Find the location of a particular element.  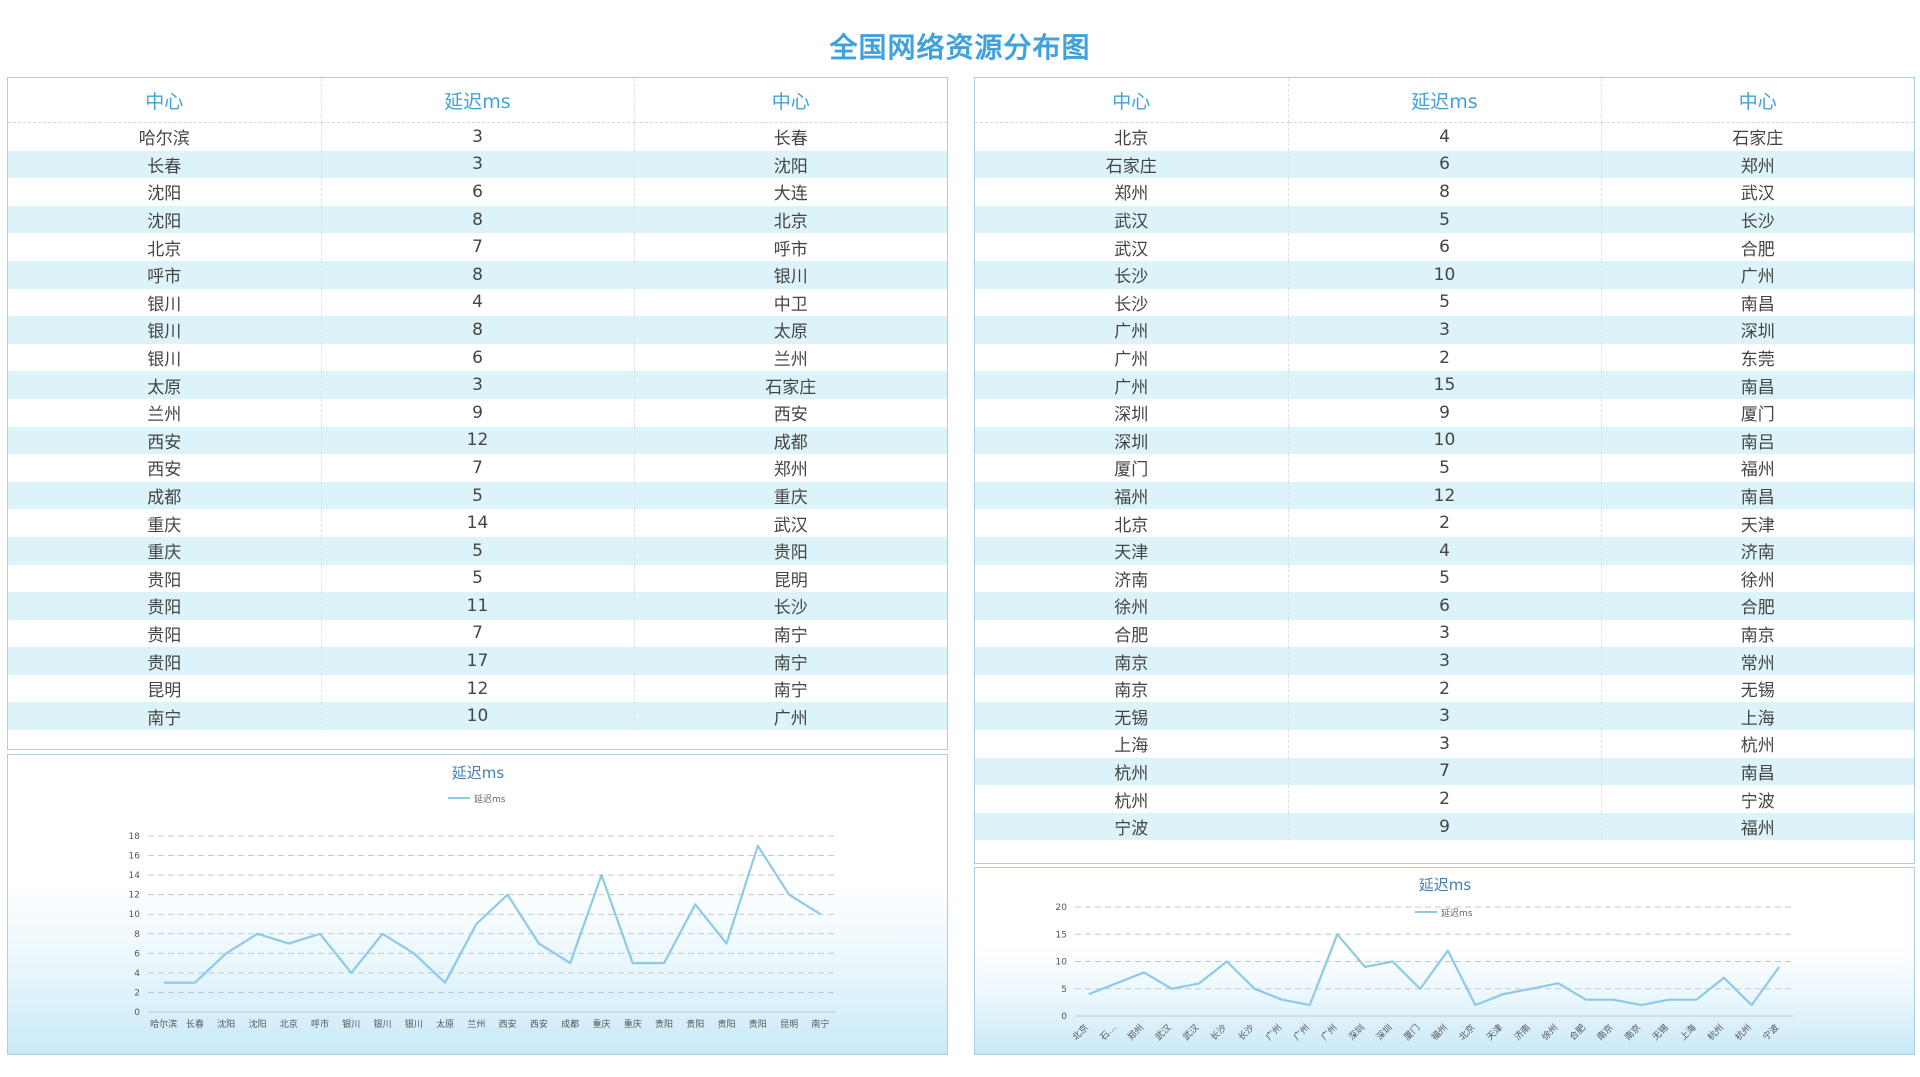

table-row: 兰州 9 西安 is located at coordinates (477, 412).